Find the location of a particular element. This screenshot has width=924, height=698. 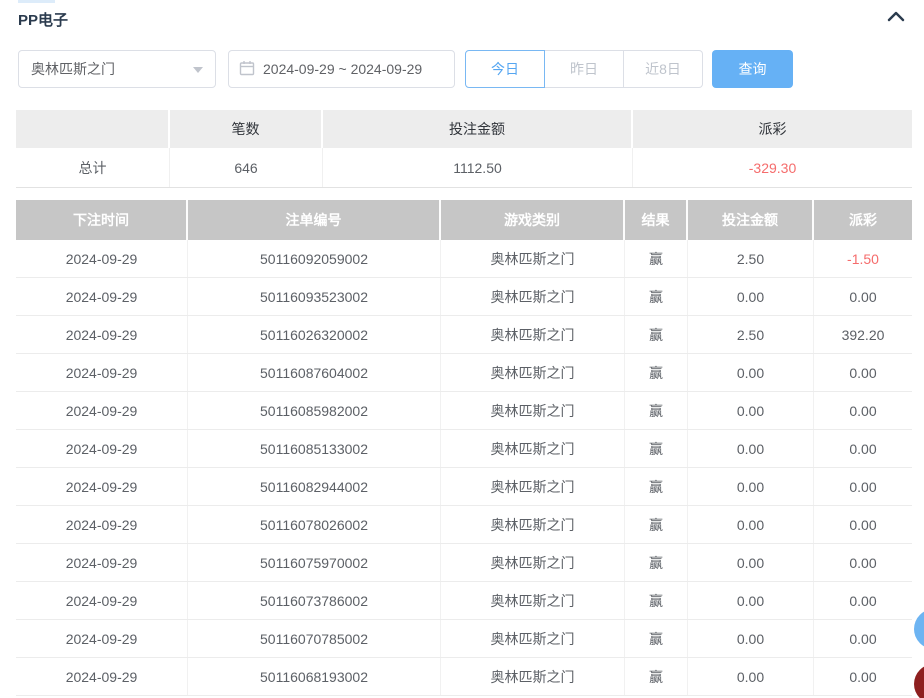

header-result: 结果 is located at coordinates (656, 220).